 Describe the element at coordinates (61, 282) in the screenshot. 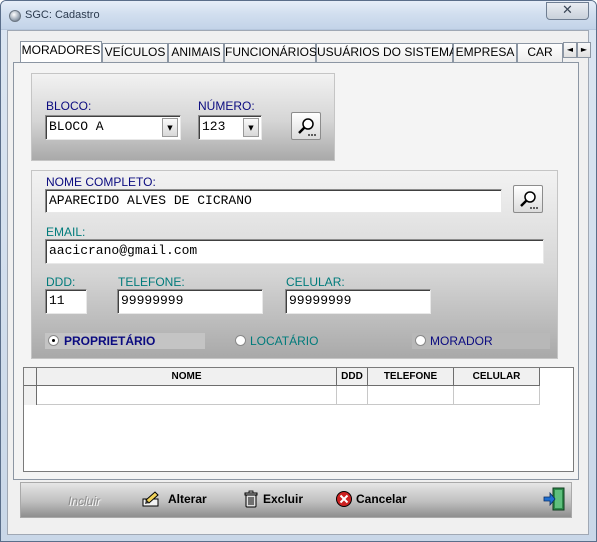

I see `ddd-label: DDD:` at that location.